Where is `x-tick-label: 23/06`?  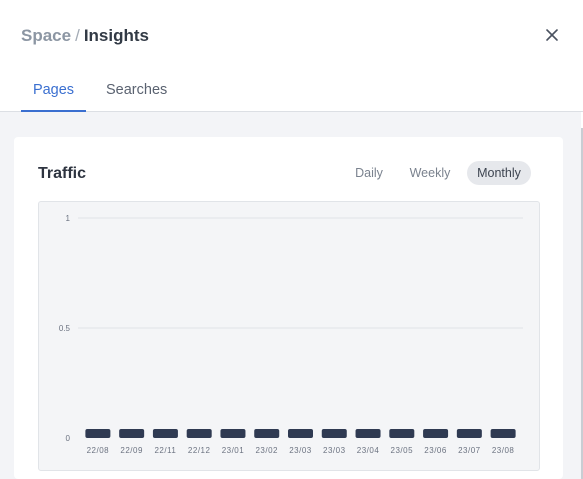
x-tick-label: 23/06 is located at coordinates (435, 450).